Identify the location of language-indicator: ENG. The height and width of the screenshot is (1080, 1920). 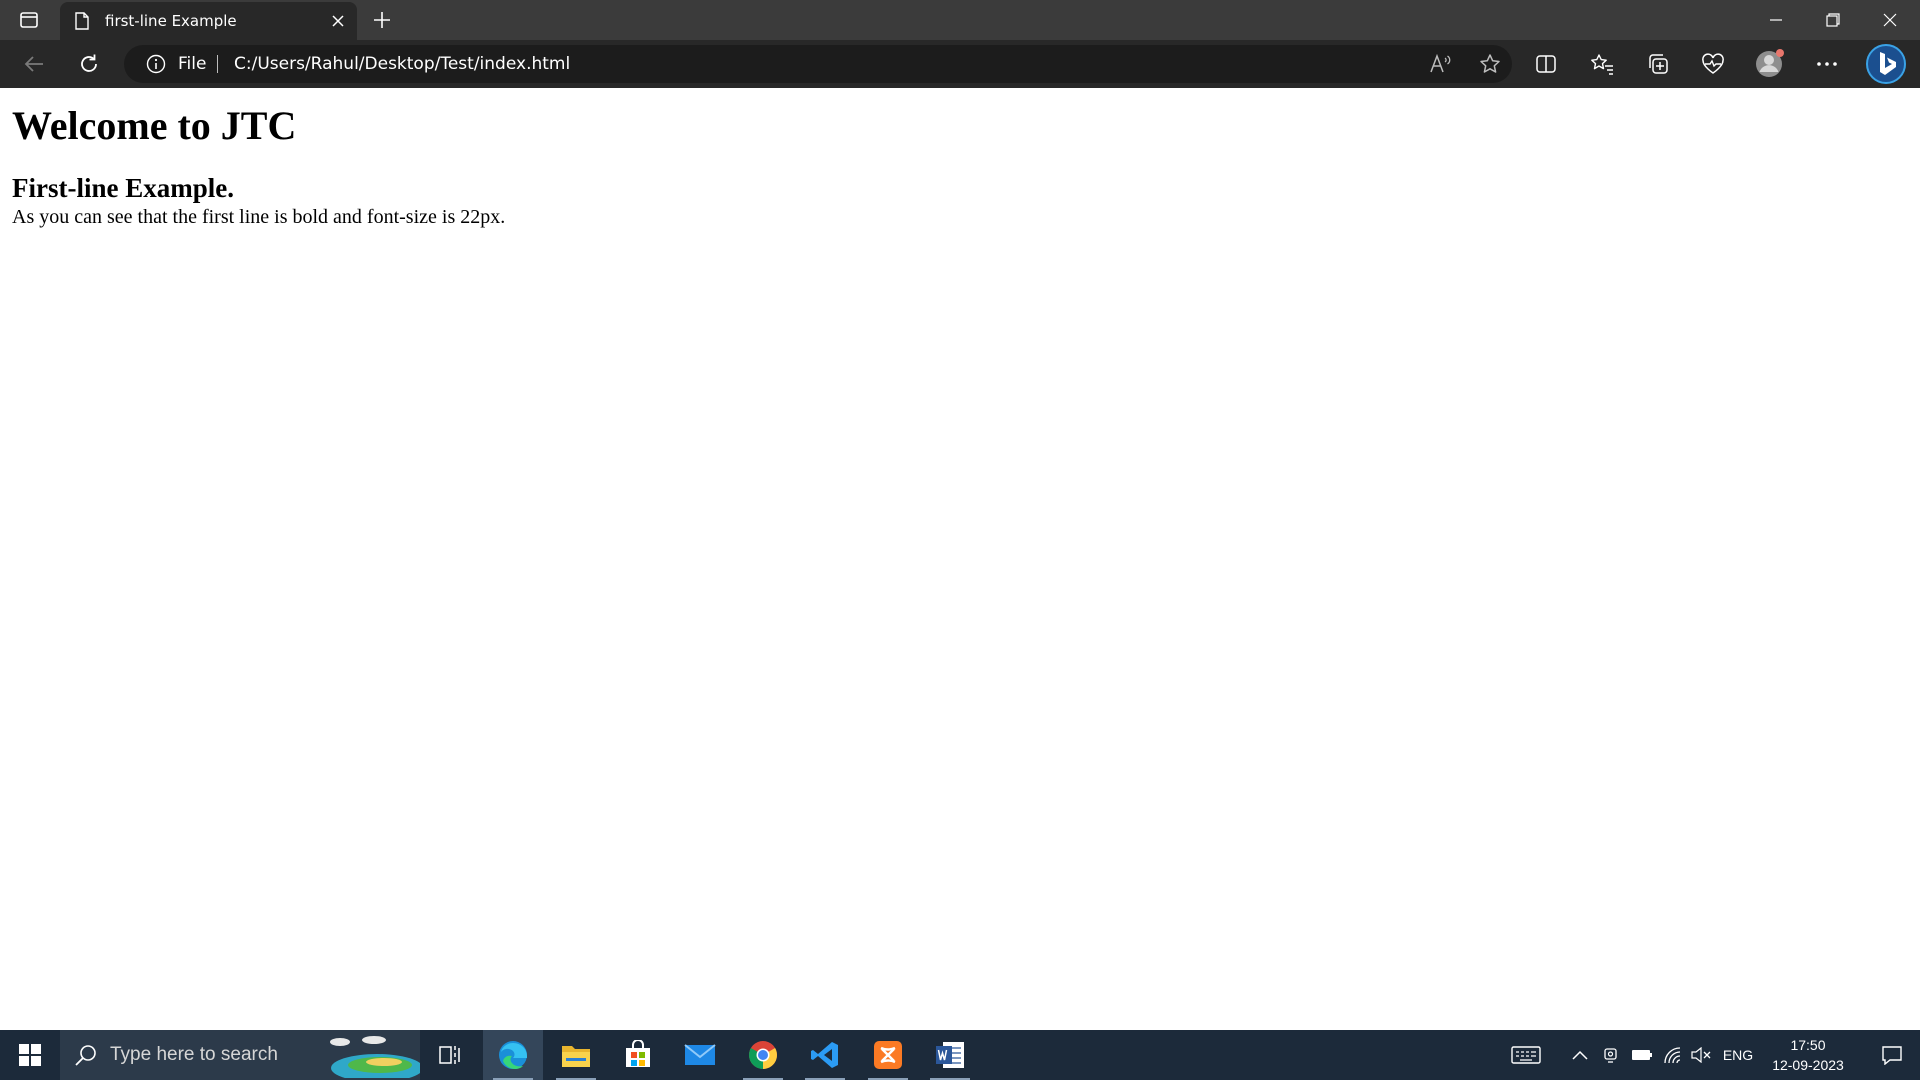
(1738, 1055).